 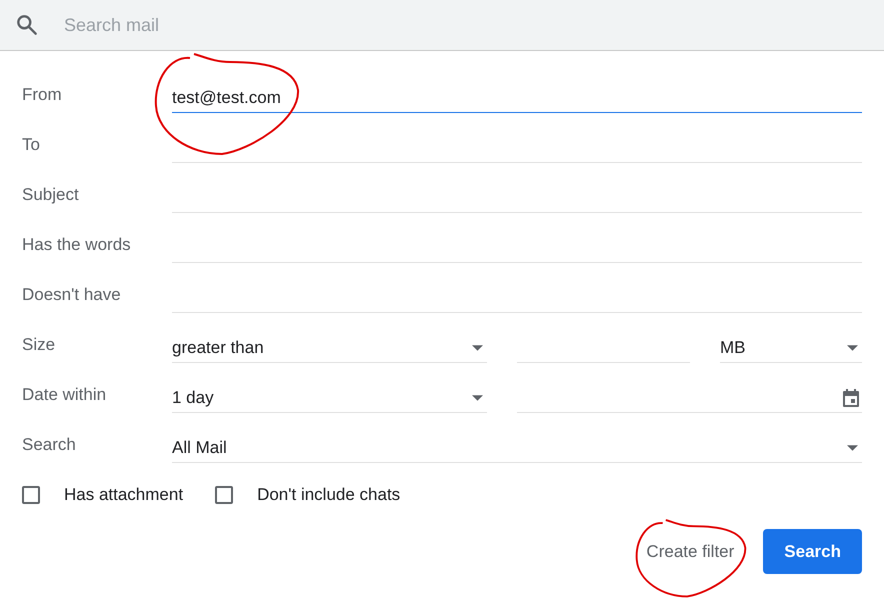 I want to click on mailbox-dropdown: All Mail, so click(x=517, y=449).